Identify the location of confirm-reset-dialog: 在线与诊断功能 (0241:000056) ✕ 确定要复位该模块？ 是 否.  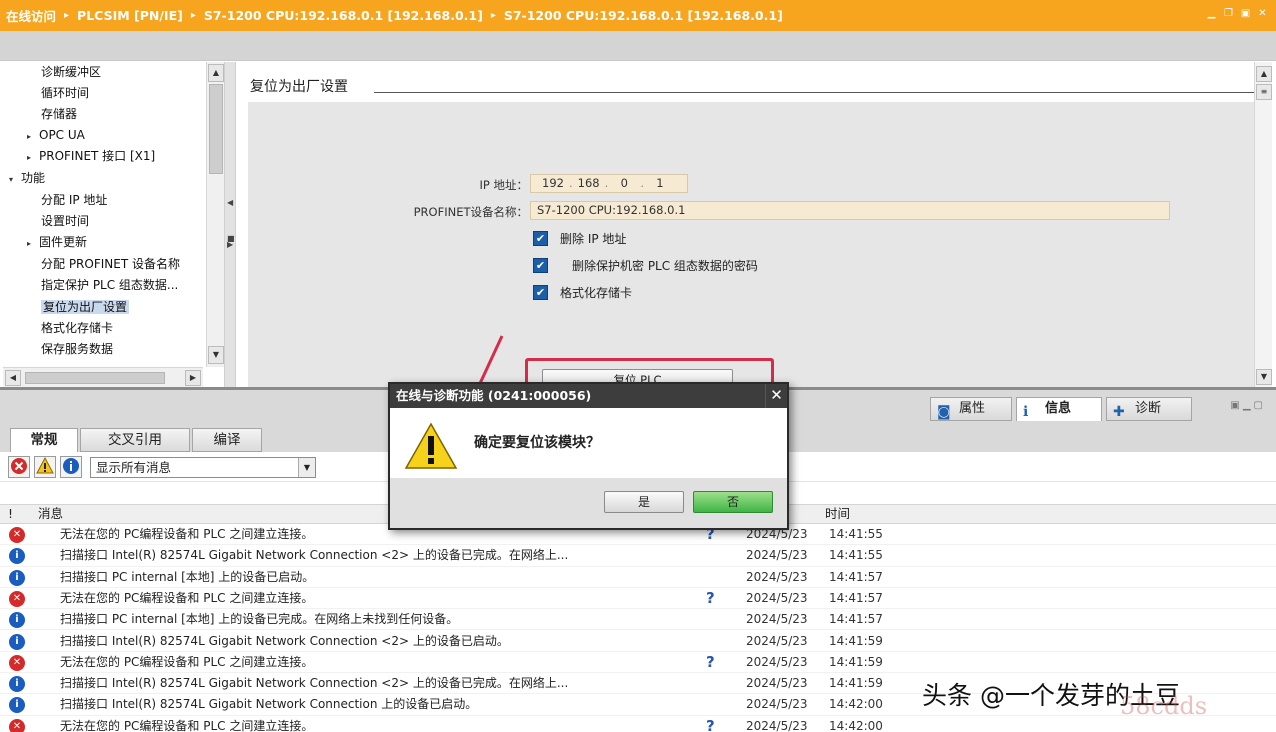
(588, 456).